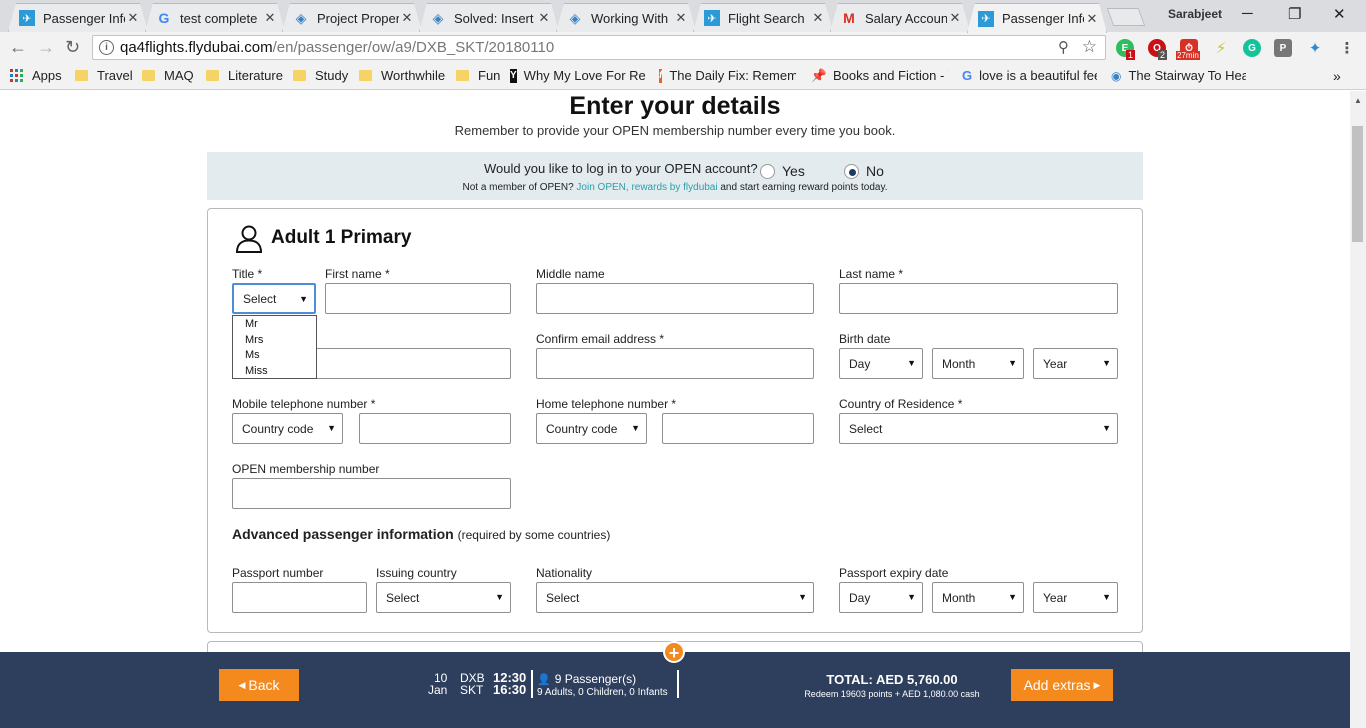 The width and height of the screenshot is (1366, 728). What do you see at coordinates (1357, 184) in the screenshot?
I see `scrollbar-thumb` at bounding box center [1357, 184].